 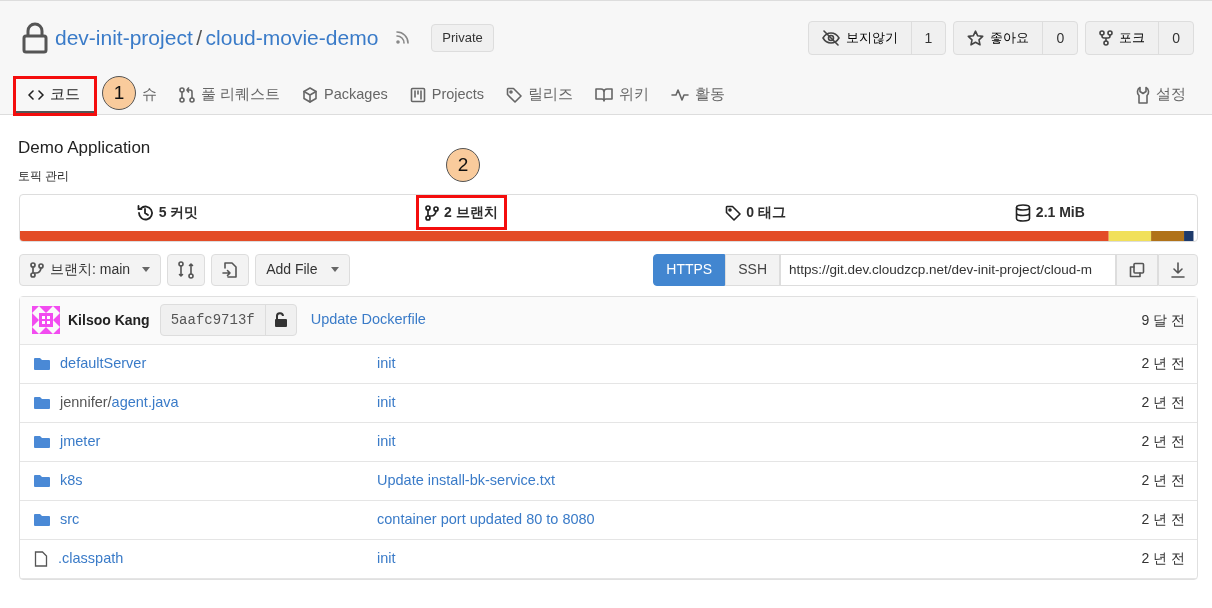 I want to click on stat-link: 0 태그, so click(x=755, y=212).